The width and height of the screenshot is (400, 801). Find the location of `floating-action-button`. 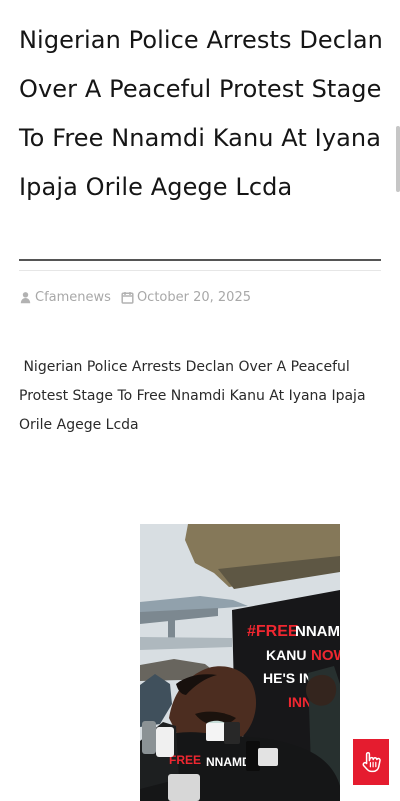

floating-action-button is located at coordinates (371, 762).